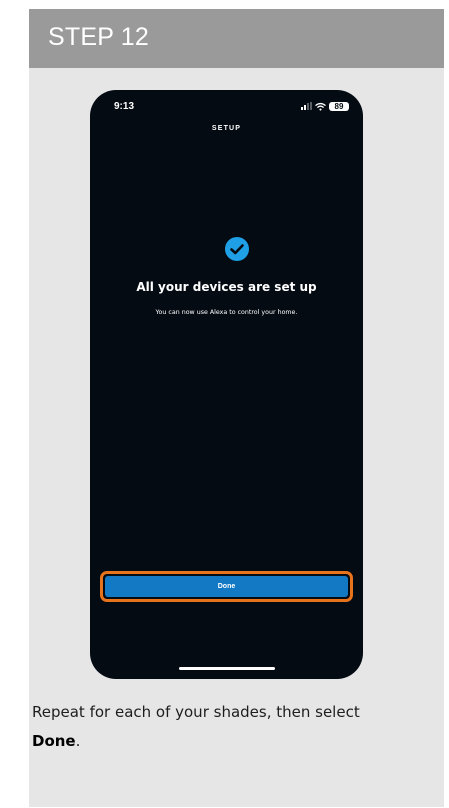 This screenshot has height=808, width=449. Describe the element at coordinates (124, 106) in the screenshot. I see `status-time: 9:13` at that location.